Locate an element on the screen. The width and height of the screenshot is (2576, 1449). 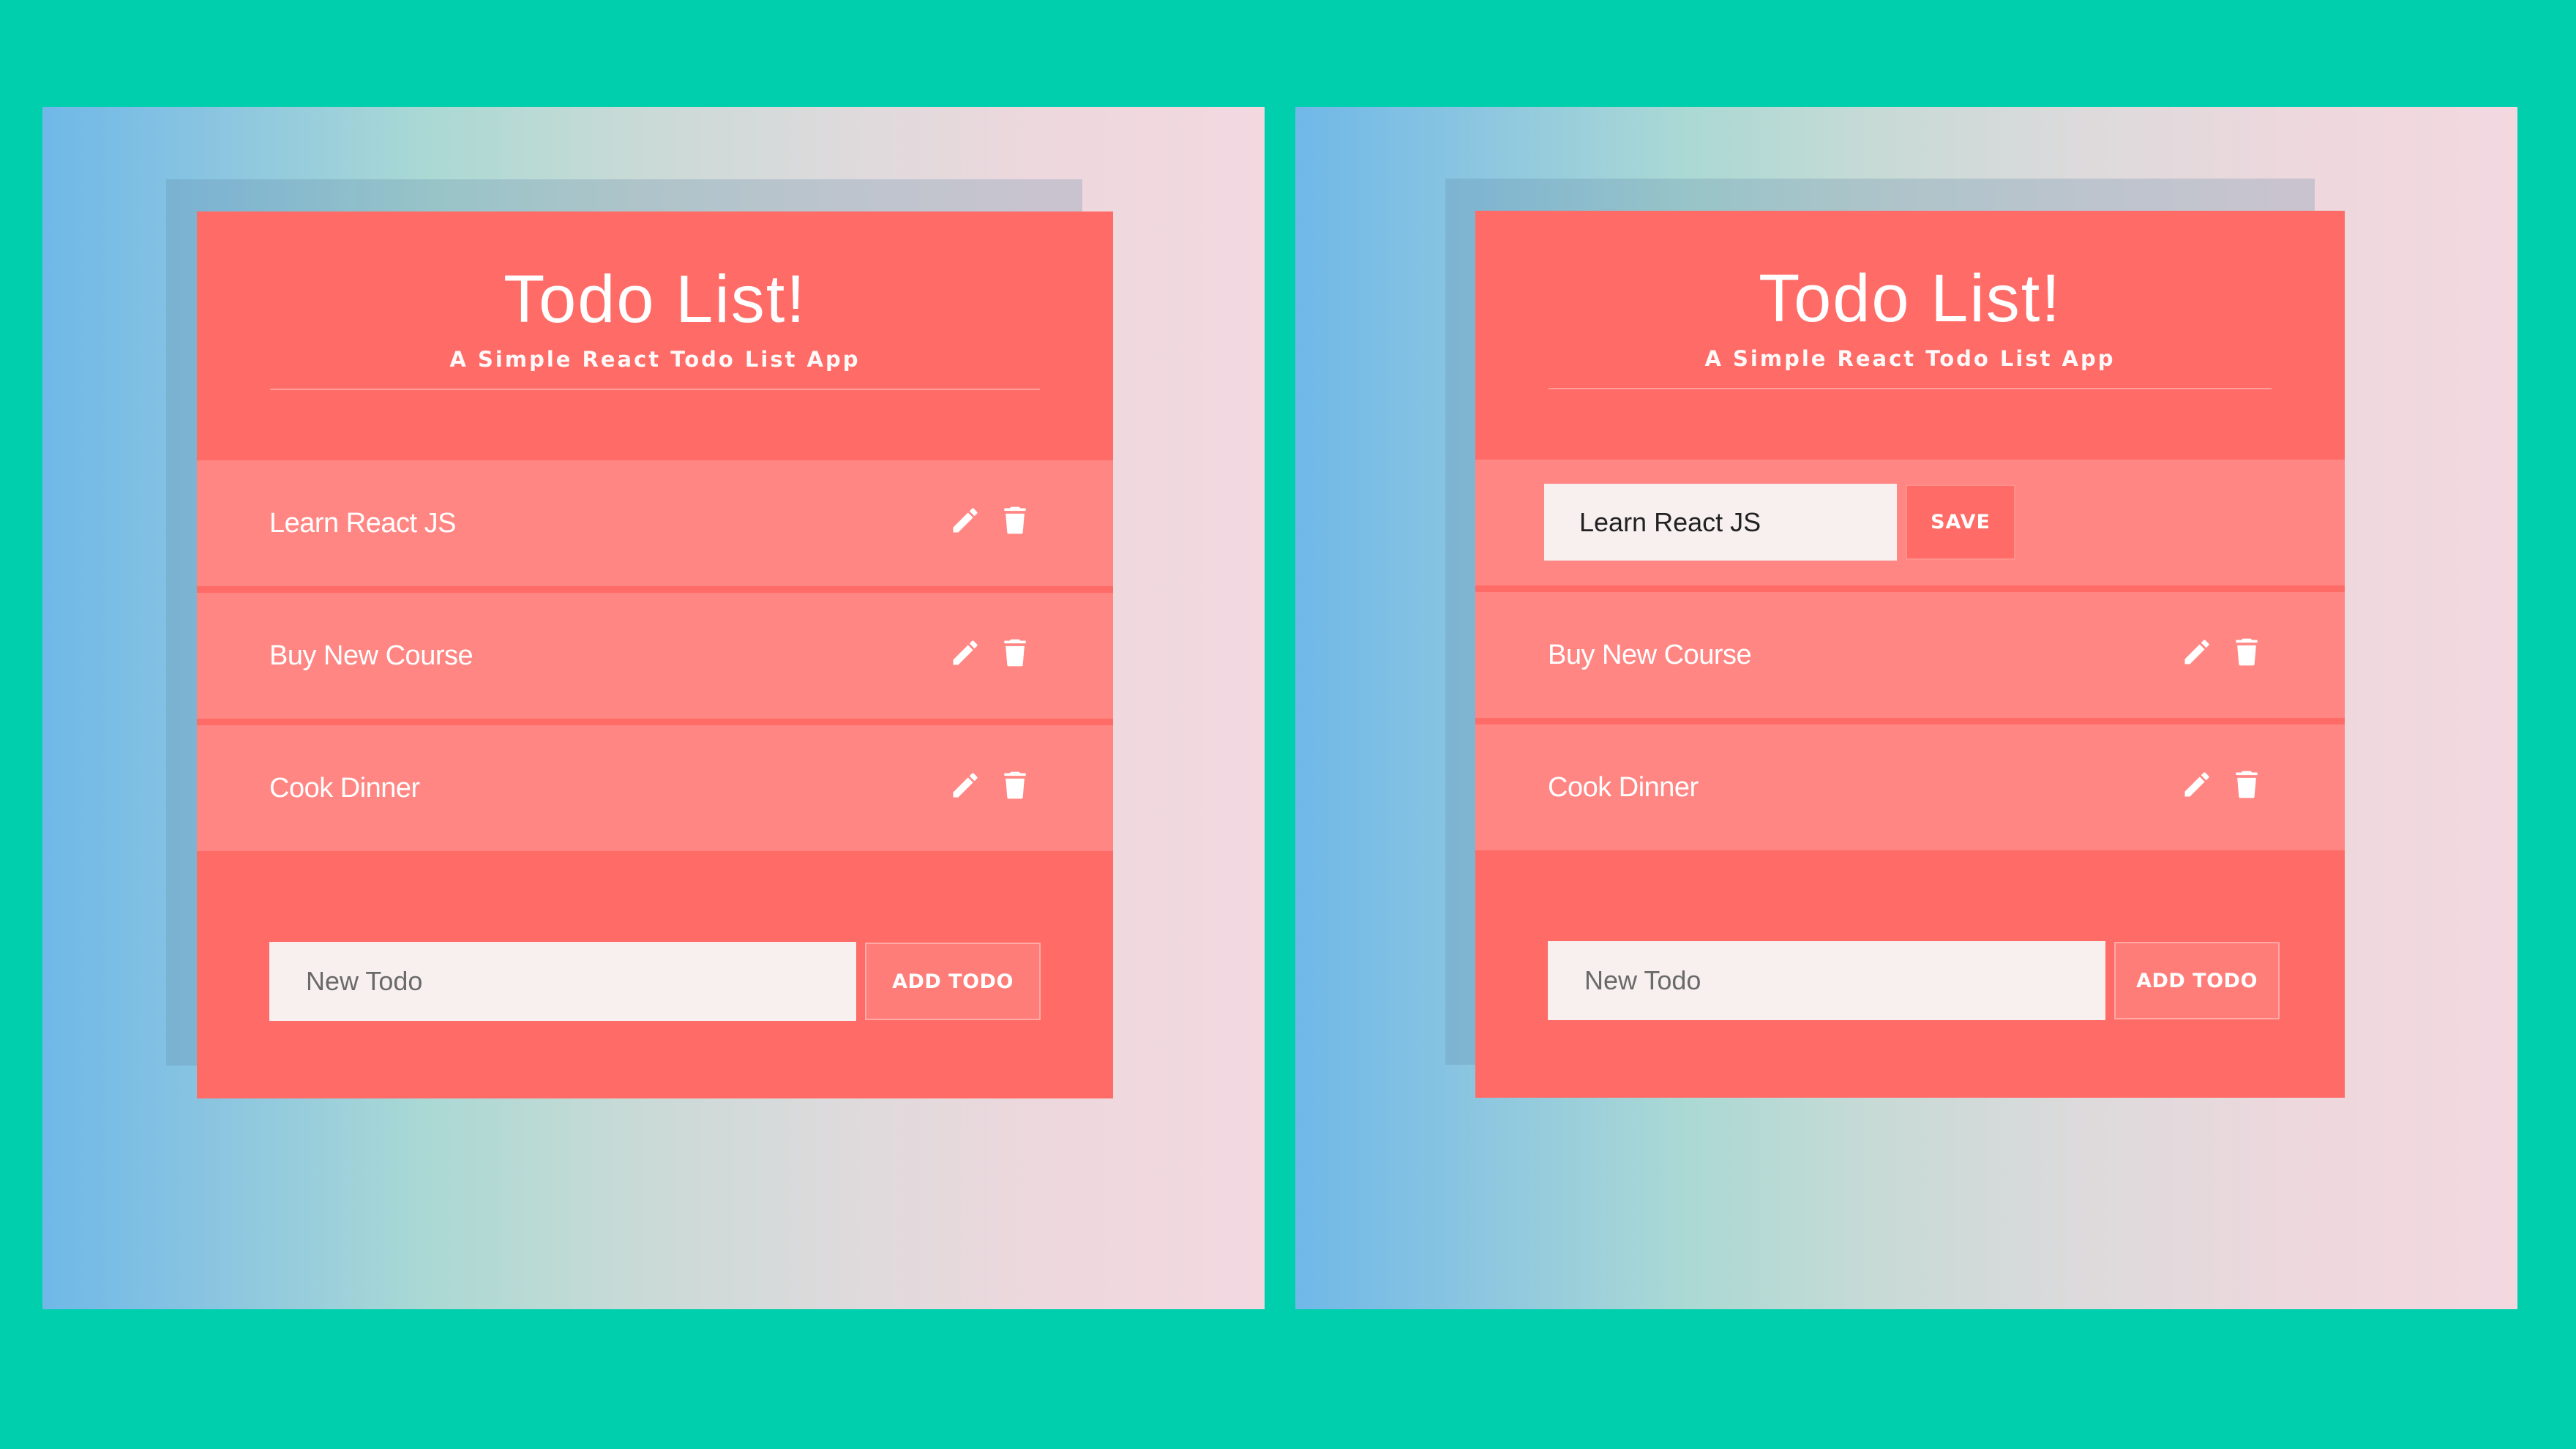
todo-list: SAVE Buy New Course Cook Dinner is located at coordinates (1910, 655).